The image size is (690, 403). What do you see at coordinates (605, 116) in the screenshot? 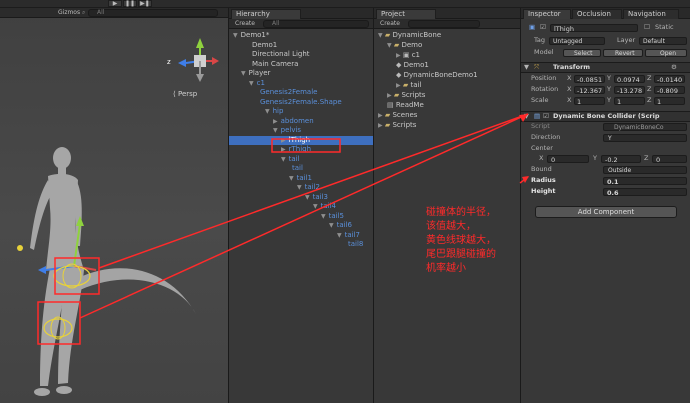
I see `collider-header: ▼ ▤ ☑ Dynamic Bone Collider (Scrip` at bounding box center [605, 116].